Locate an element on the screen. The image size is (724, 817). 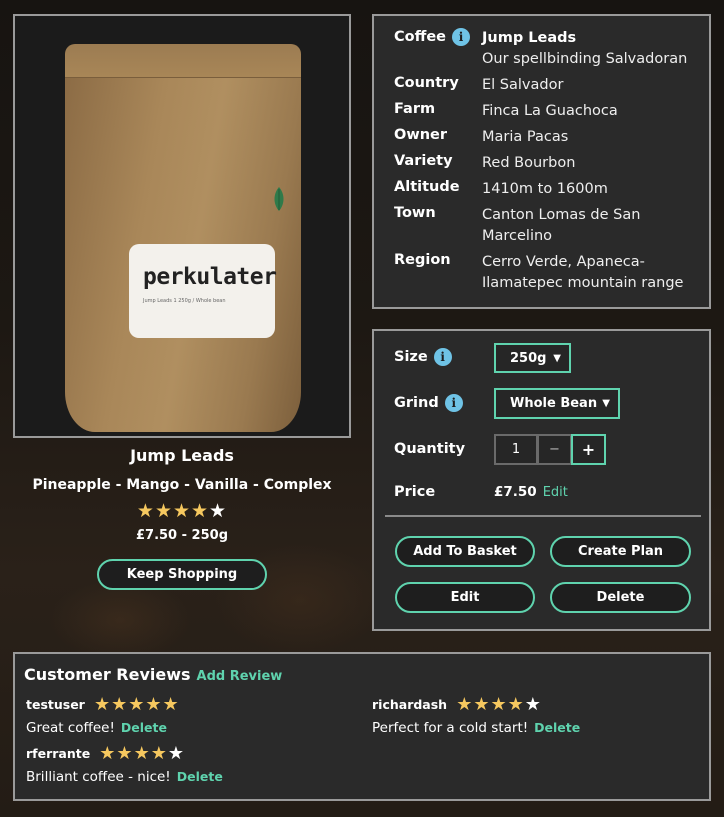
price-label: Price is located at coordinates (415, 492).